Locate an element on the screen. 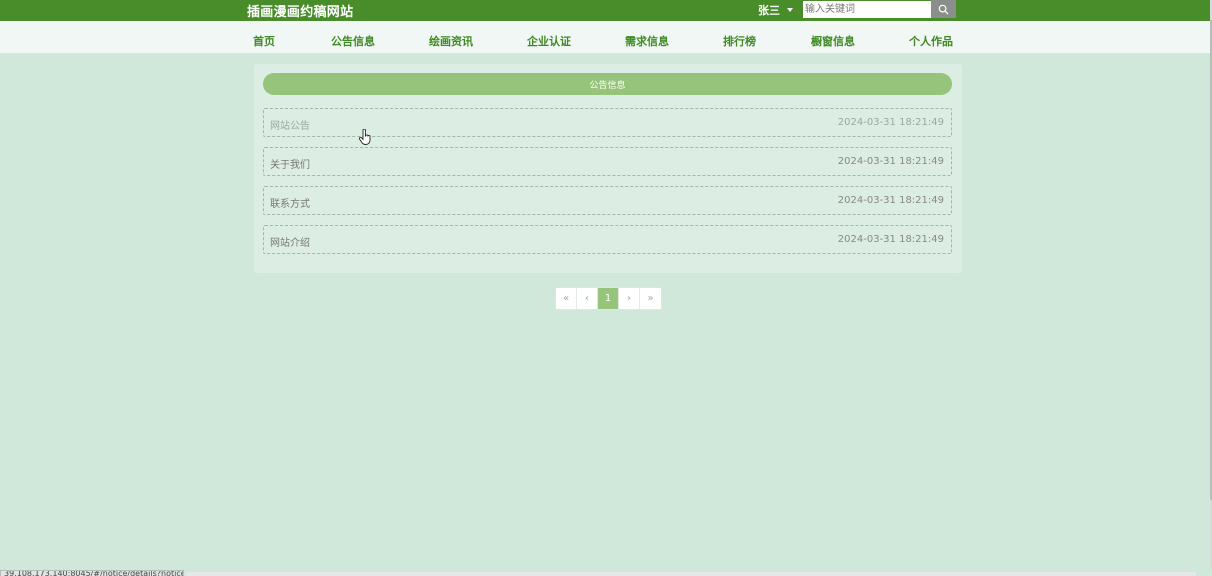 This screenshot has height=576, width=1212. search-button is located at coordinates (943, 9).